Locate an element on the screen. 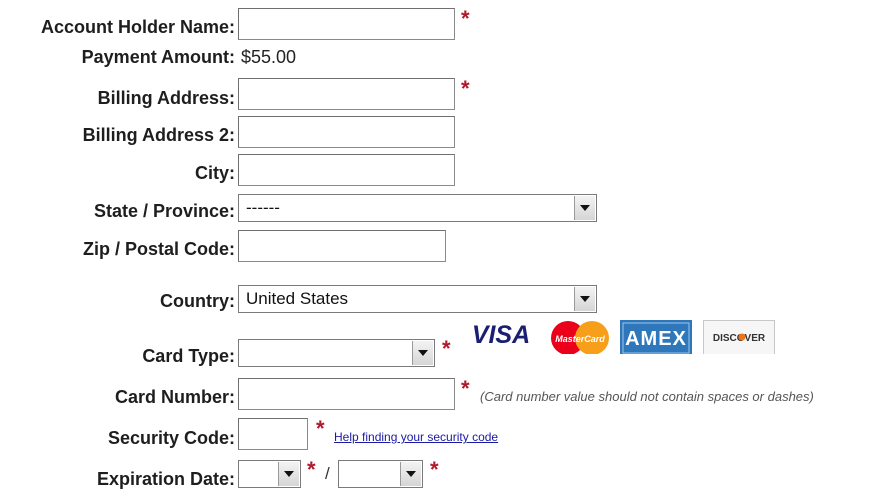 This screenshot has height=490, width=892. expiration-month-select is located at coordinates (269, 474).